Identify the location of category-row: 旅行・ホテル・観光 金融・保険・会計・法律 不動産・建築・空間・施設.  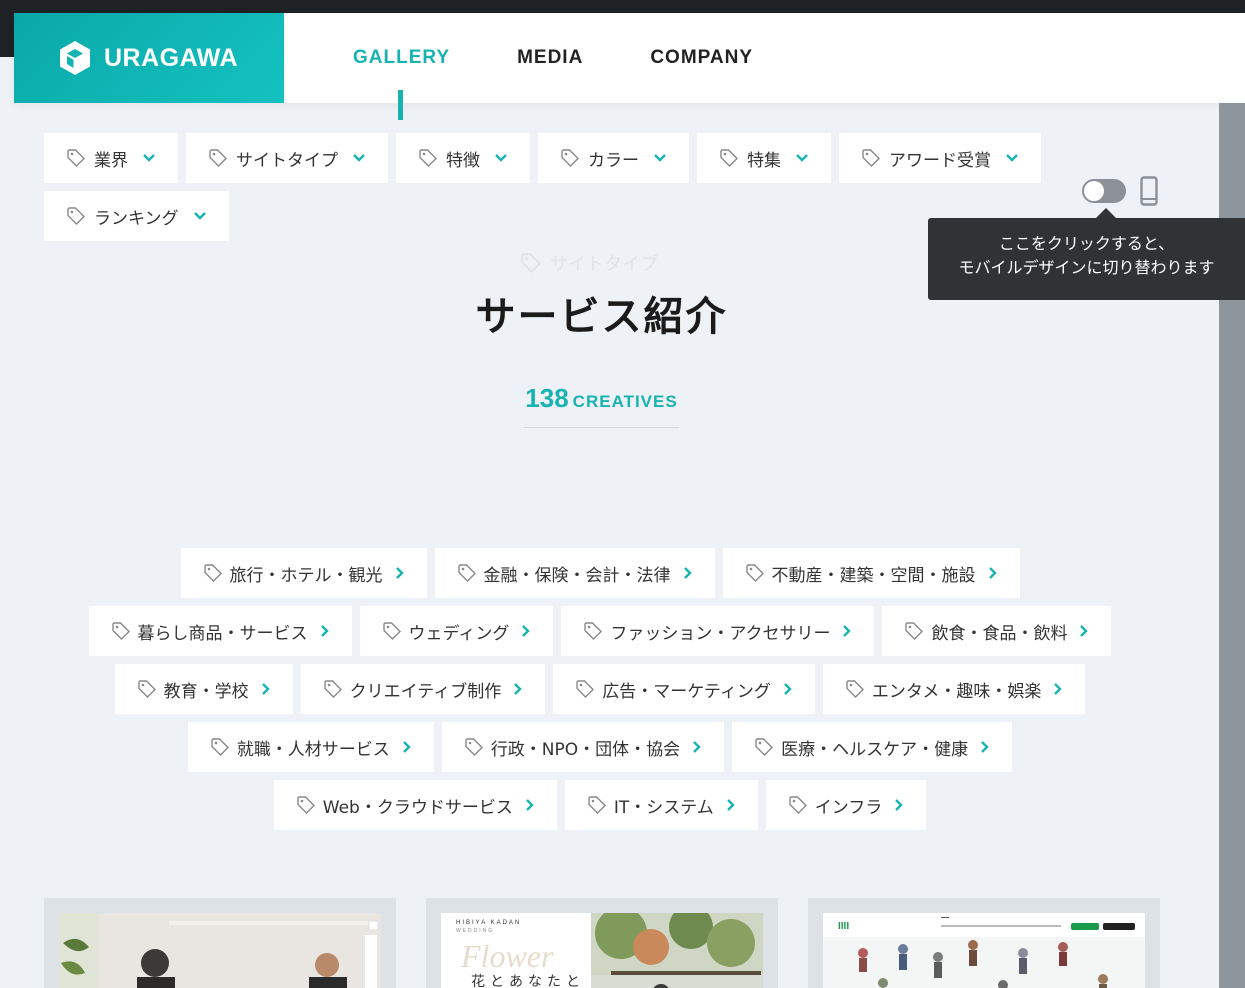
(600, 573).